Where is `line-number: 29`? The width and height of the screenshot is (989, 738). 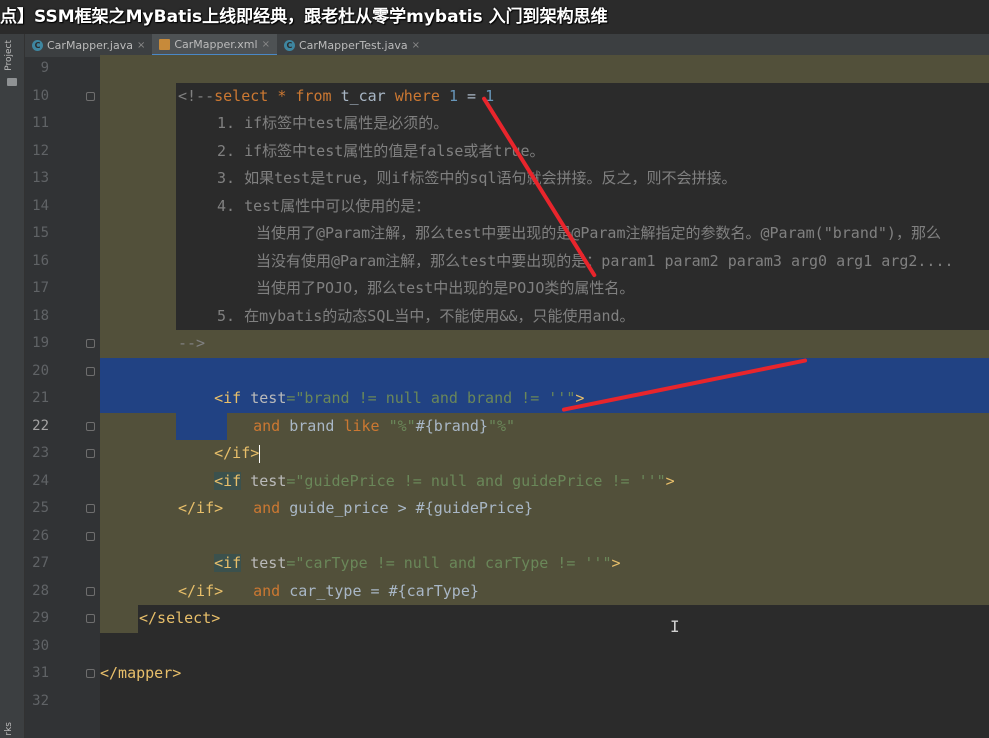 line-number: 29 is located at coordinates (40, 618).